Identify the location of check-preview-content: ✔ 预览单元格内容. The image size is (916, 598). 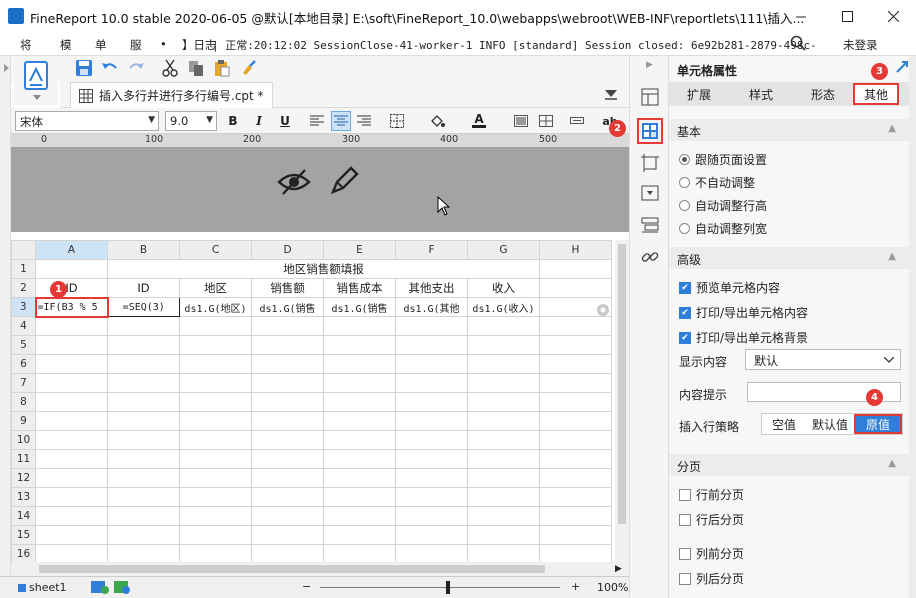
(729, 287).